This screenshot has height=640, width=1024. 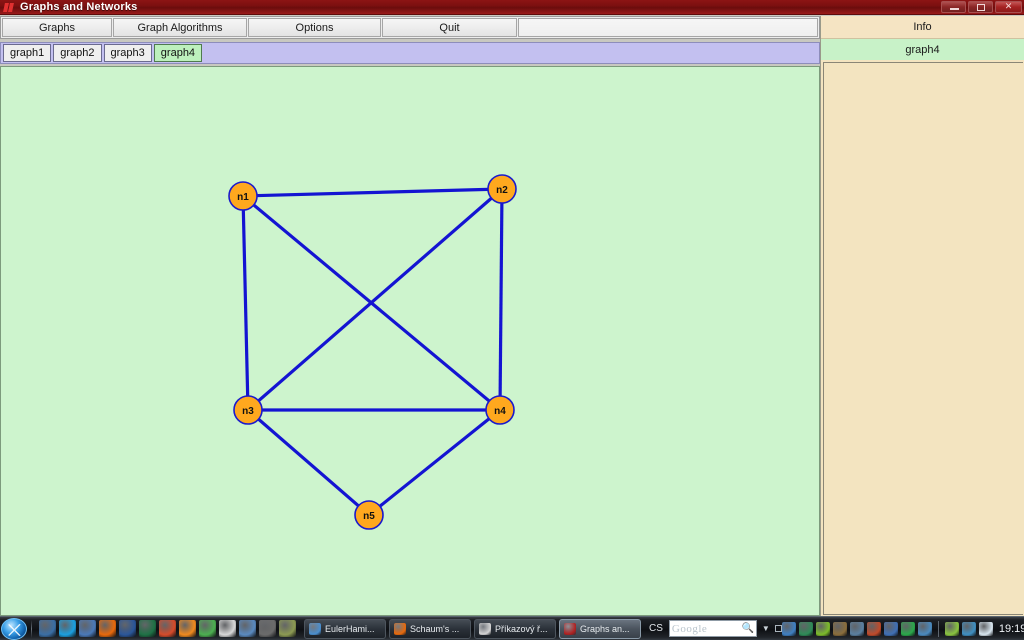 I want to click on ql-show-desktop-icon, so click(x=47, y=628).